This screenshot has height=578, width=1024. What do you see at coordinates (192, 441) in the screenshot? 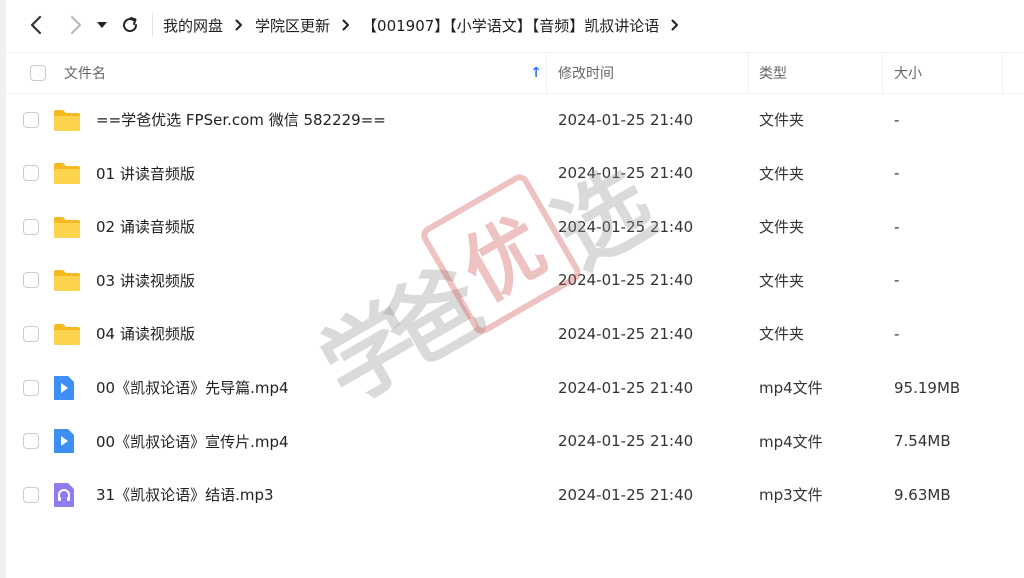
I see `file-name: 00《凯叔论语》宣传片.mp4` at bounding box center [192, 441].